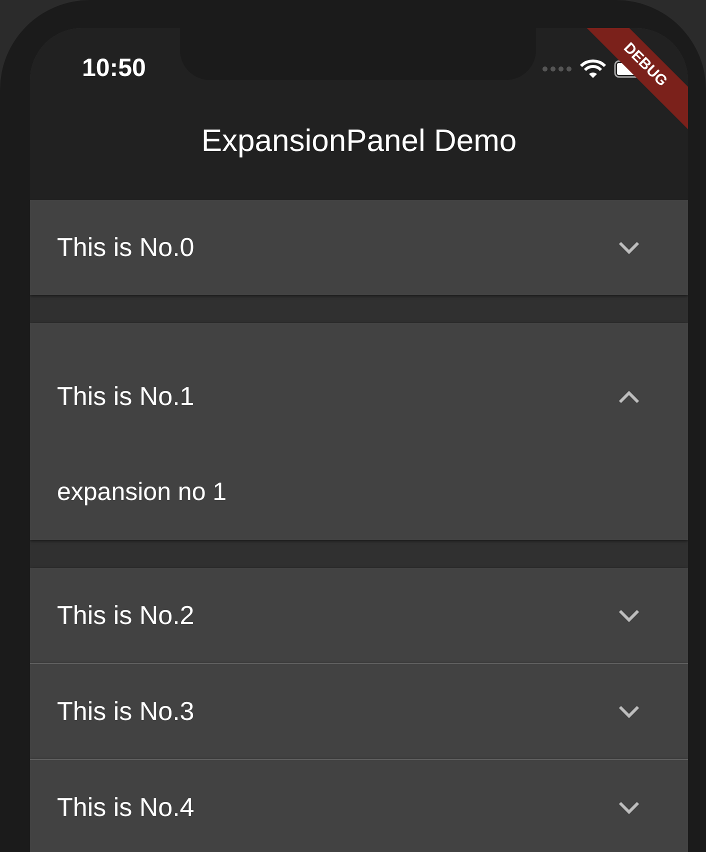 Image resolution: width=706 pixels, height=852 pixels. Describe the element at coordinates (359, 247) in the screenshot. I see `panel-header: This is No.0` at that location.